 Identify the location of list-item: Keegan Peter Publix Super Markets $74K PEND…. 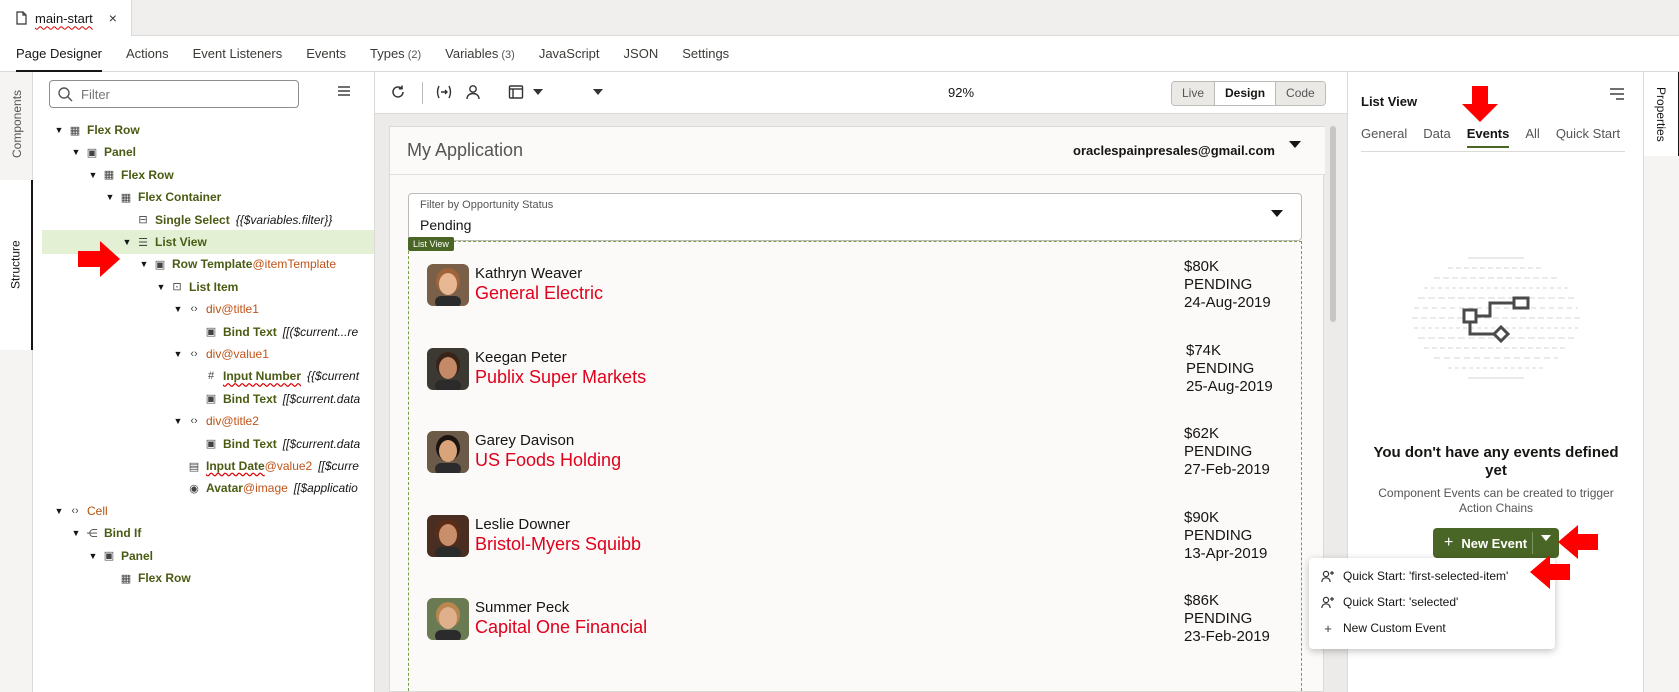
(855, 370).